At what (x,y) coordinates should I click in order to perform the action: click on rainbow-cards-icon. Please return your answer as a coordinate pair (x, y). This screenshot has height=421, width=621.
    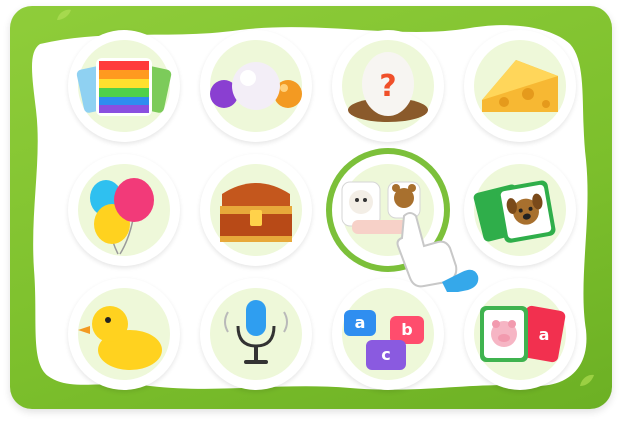
    Looking at the image, I should click on (124, 87).